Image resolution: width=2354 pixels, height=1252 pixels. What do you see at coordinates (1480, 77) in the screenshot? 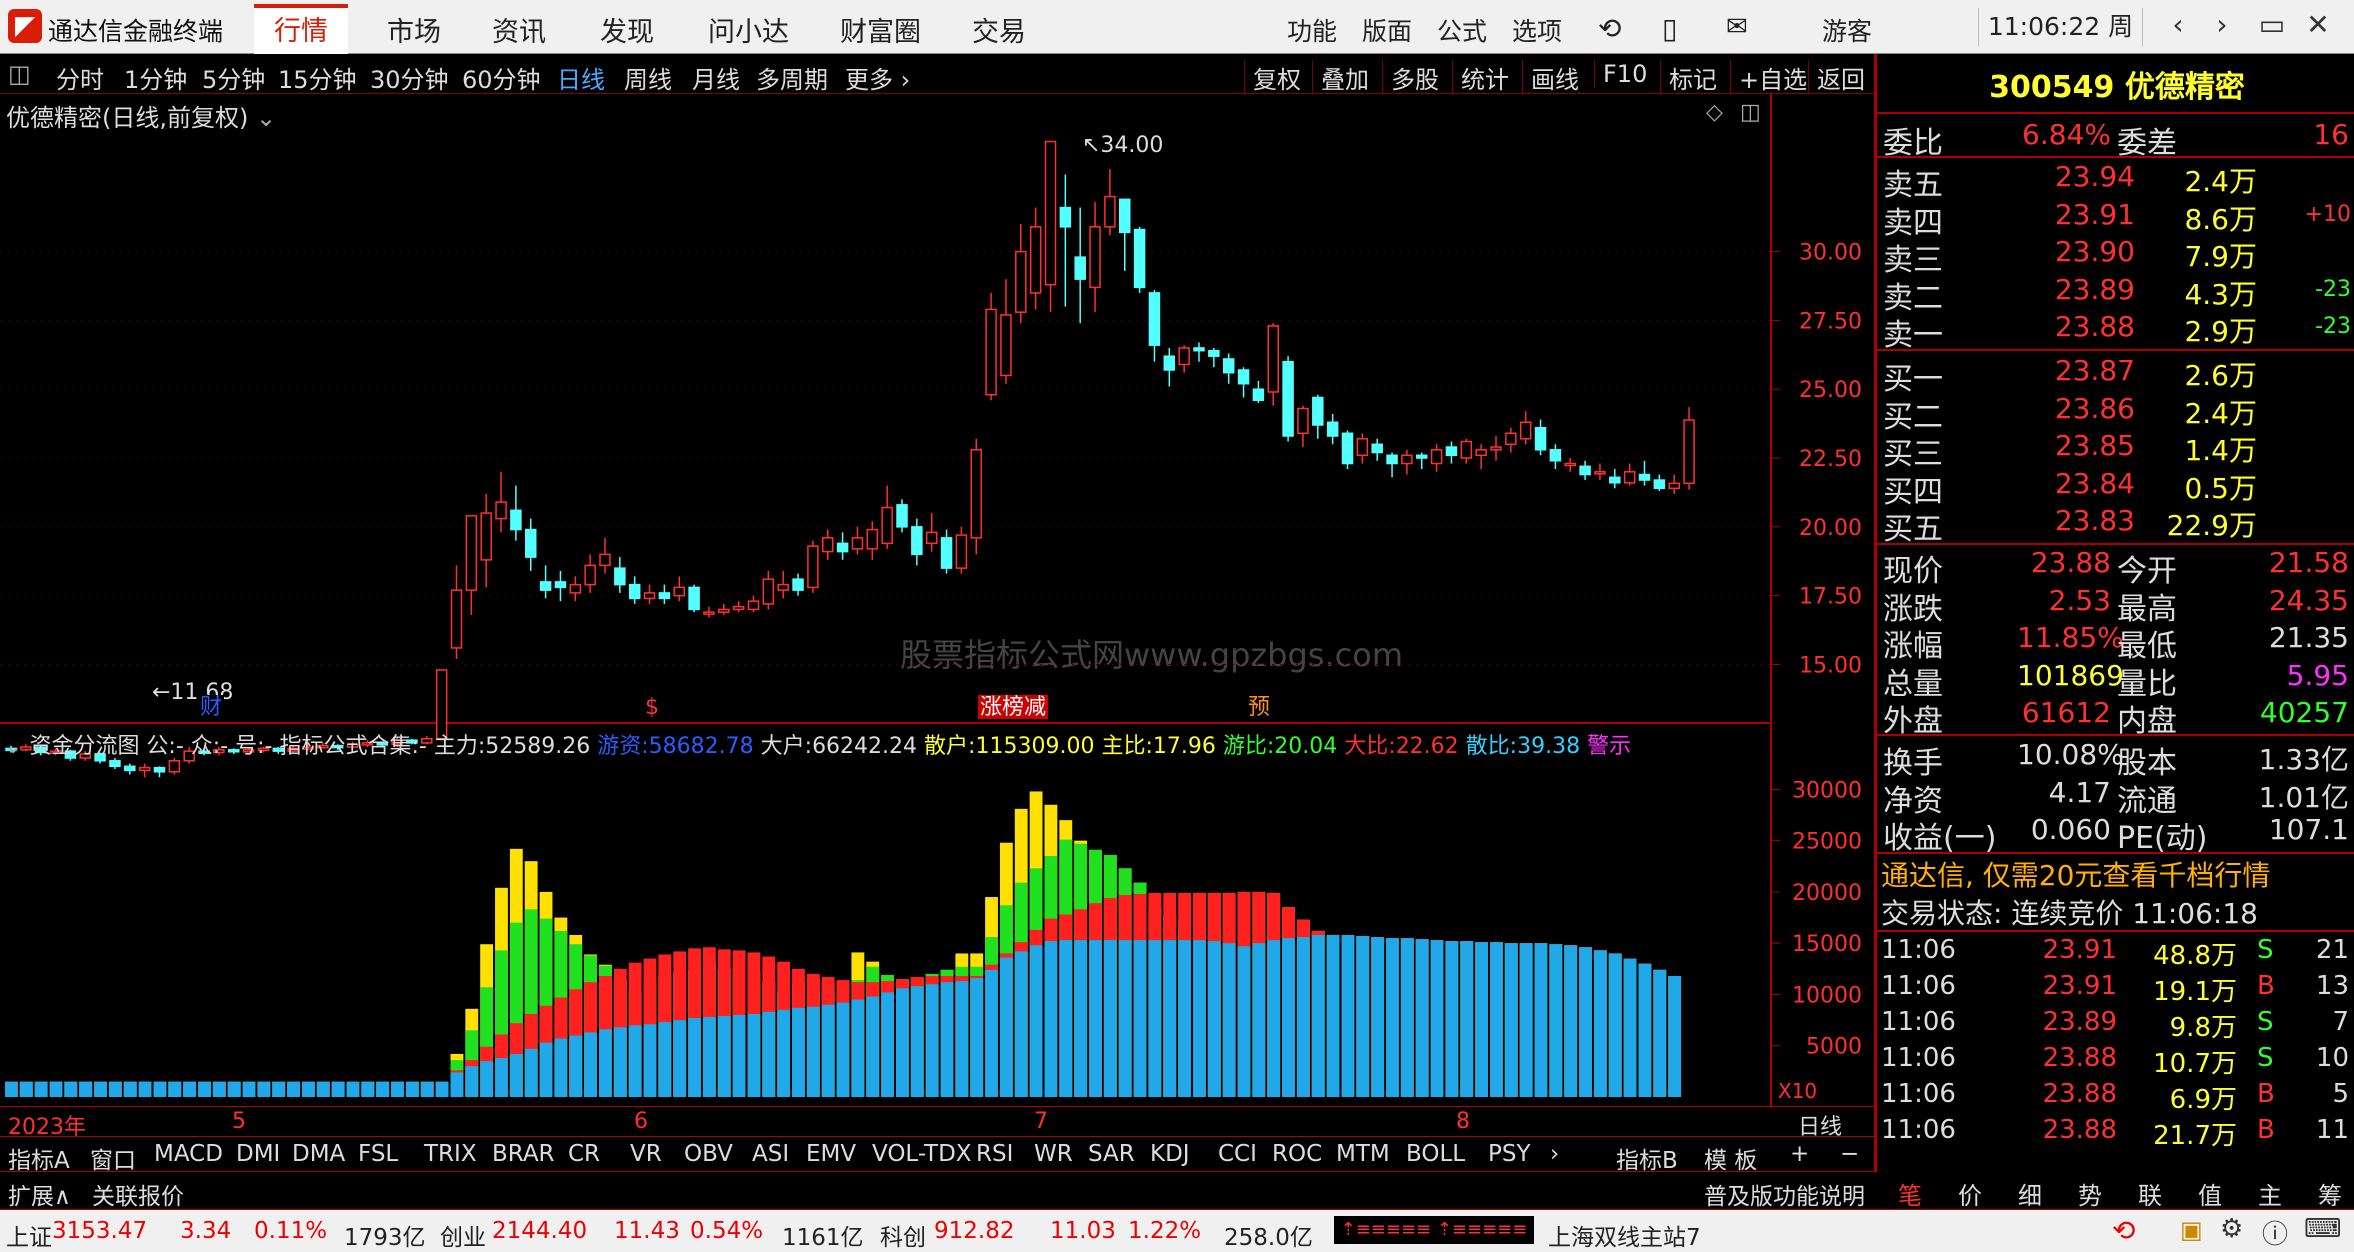
I see `stats-button: 统计` at bounding box center [1480, 77].